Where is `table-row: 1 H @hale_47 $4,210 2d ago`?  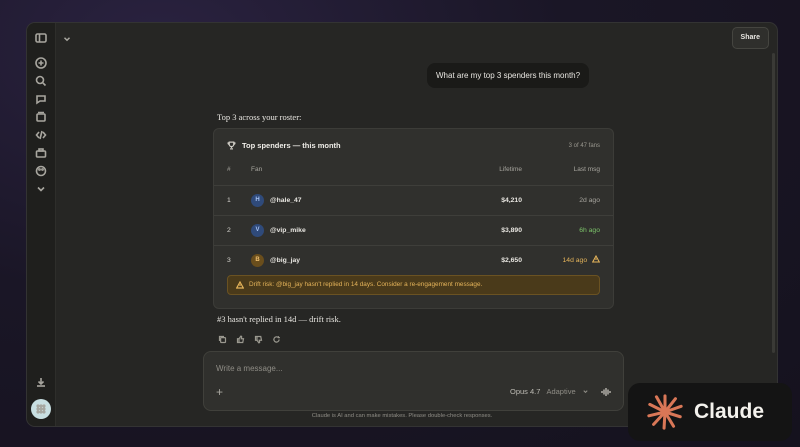
table-row: 1 H @hale_47 $4,210 2d ago is located at coordinates (413, 200).